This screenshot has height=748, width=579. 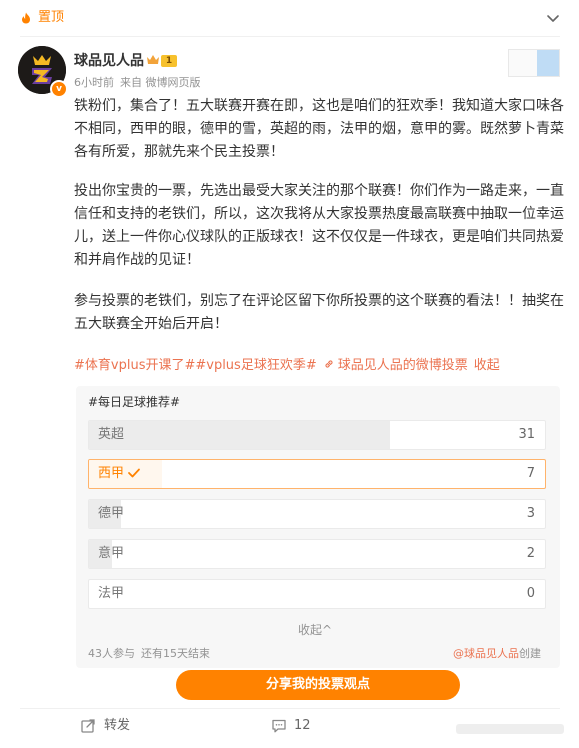 I want to click on vote-stats: 43人参与 还有15天结束, so click(x=152, y=654).